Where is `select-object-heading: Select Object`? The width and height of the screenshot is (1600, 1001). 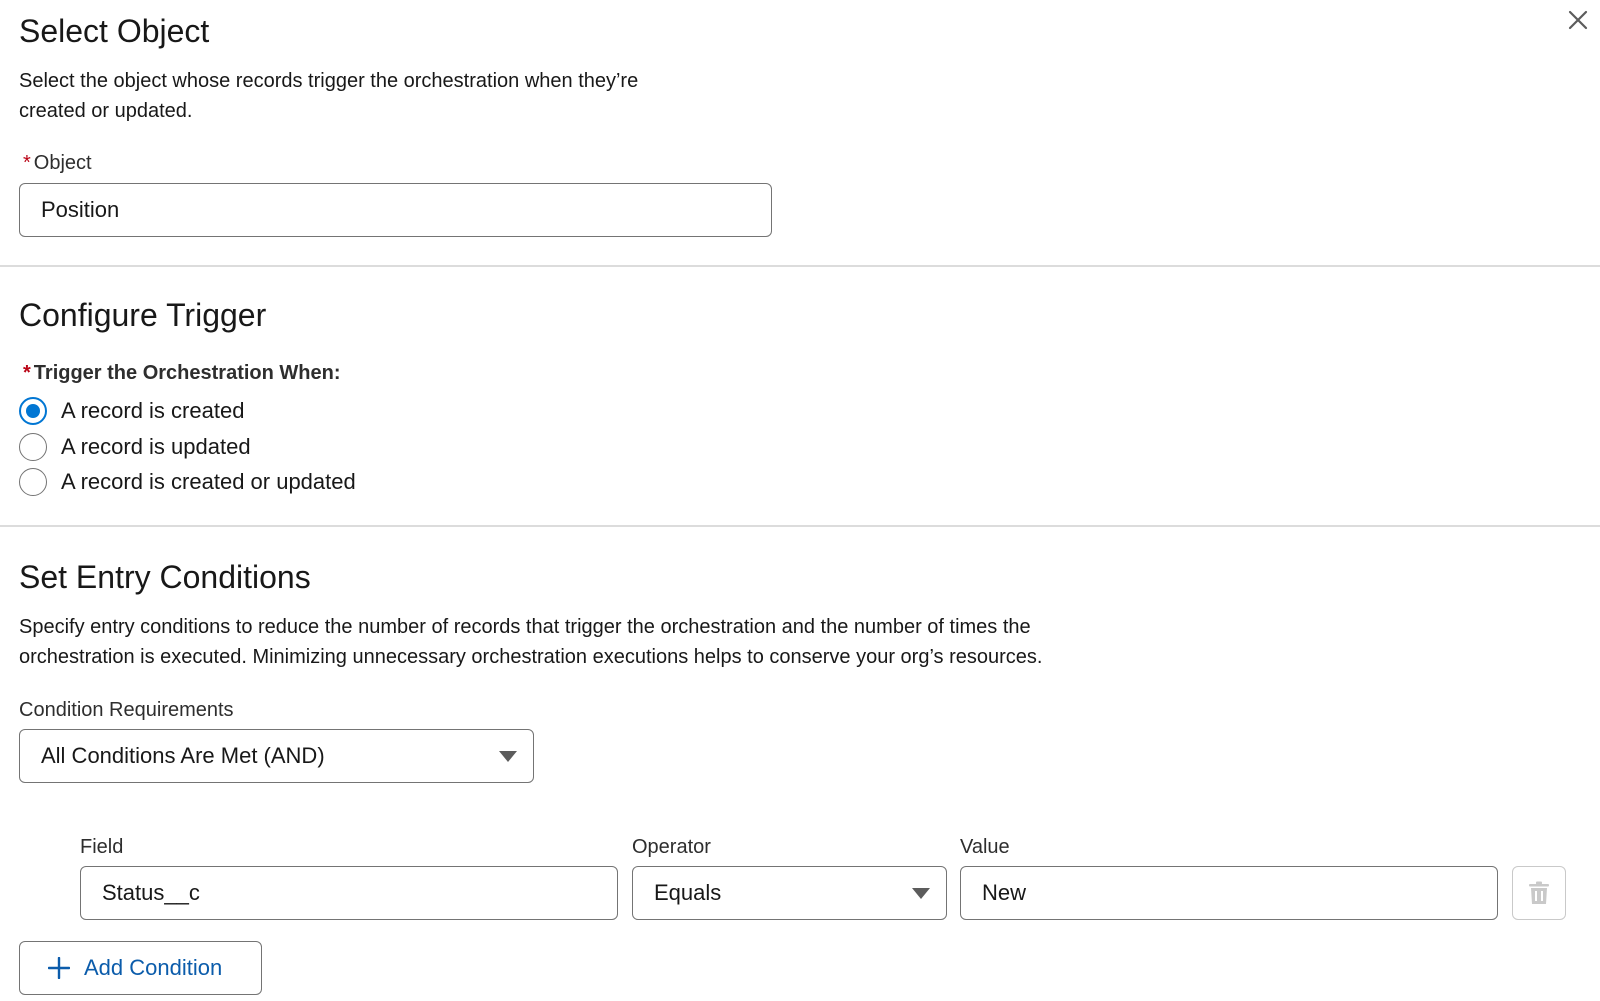 select-object-heading: Select Object is located at coordinates (114, 31).